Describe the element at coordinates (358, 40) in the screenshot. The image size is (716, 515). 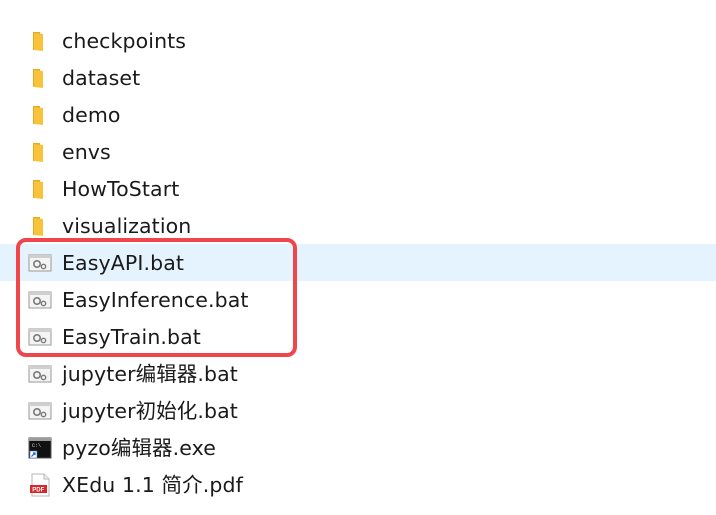
I see `file-row-checkpoints: checkpoints` at that location.